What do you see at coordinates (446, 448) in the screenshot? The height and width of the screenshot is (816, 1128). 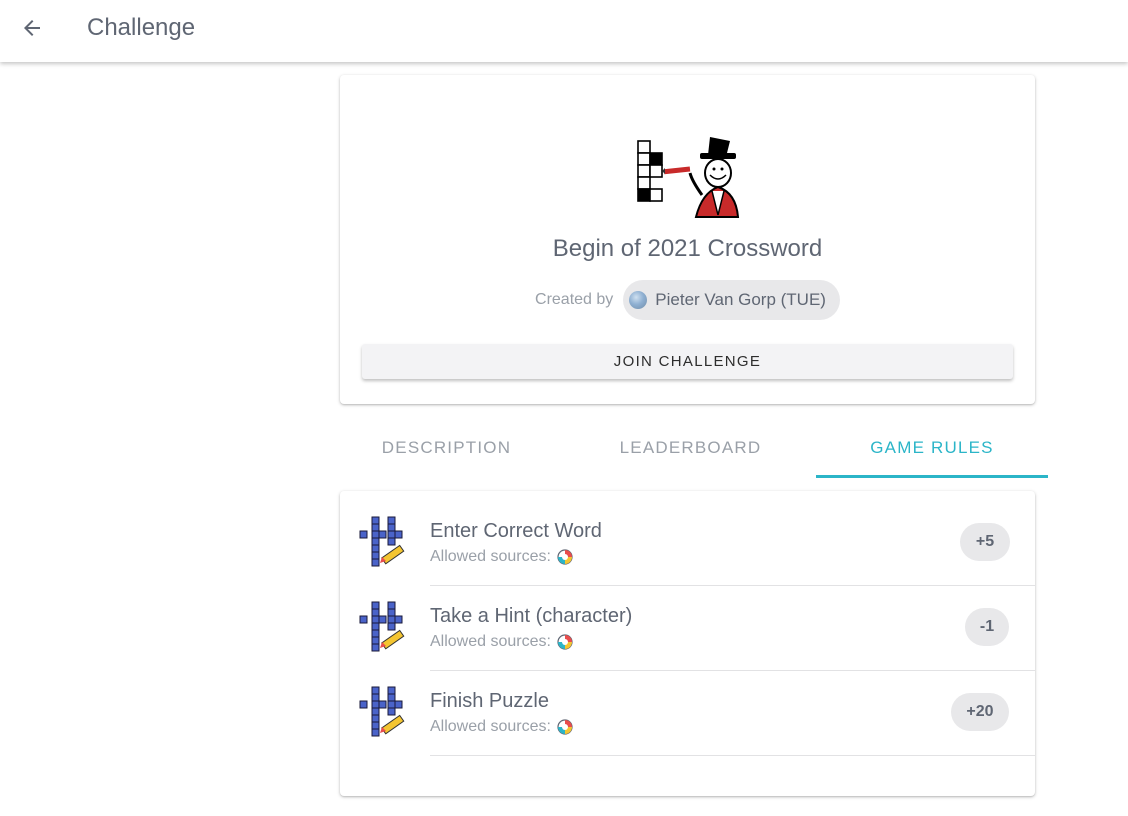 I see `tab-description: DESCRIPTION` at bounding box center [446, 448].